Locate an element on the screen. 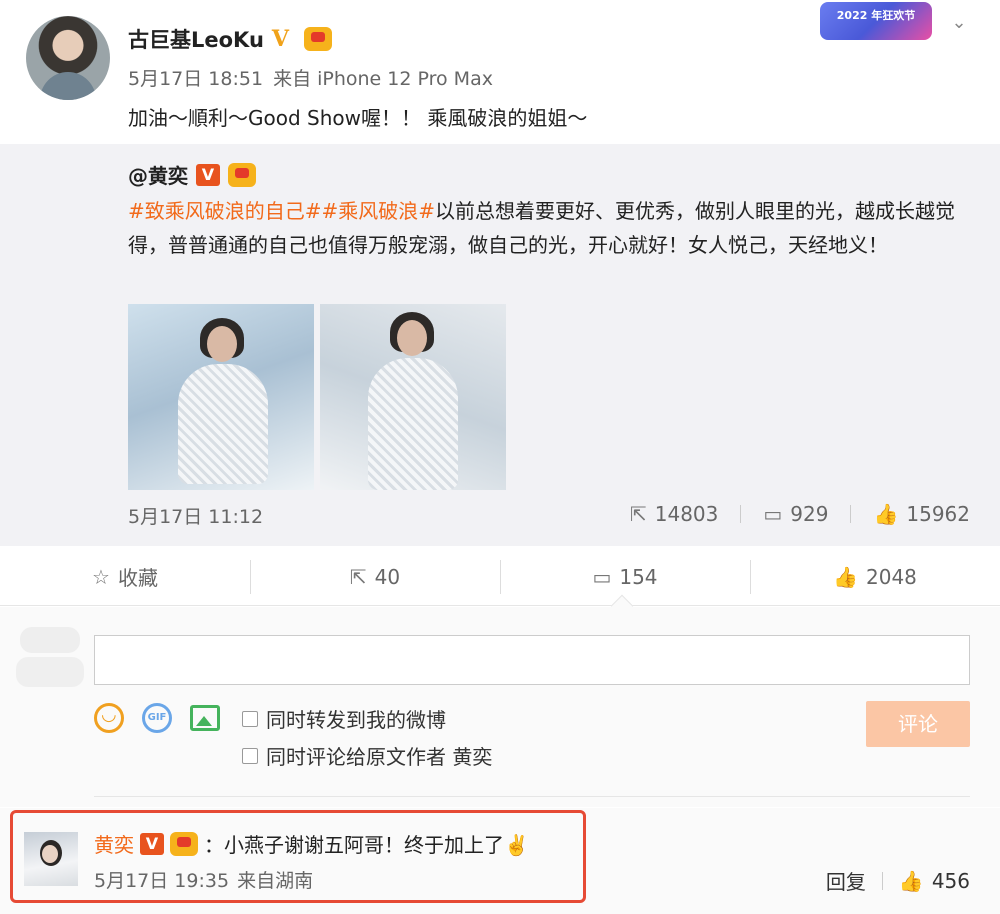  comment-count-button: ▭ 929 is located at coordinates (795, 514).